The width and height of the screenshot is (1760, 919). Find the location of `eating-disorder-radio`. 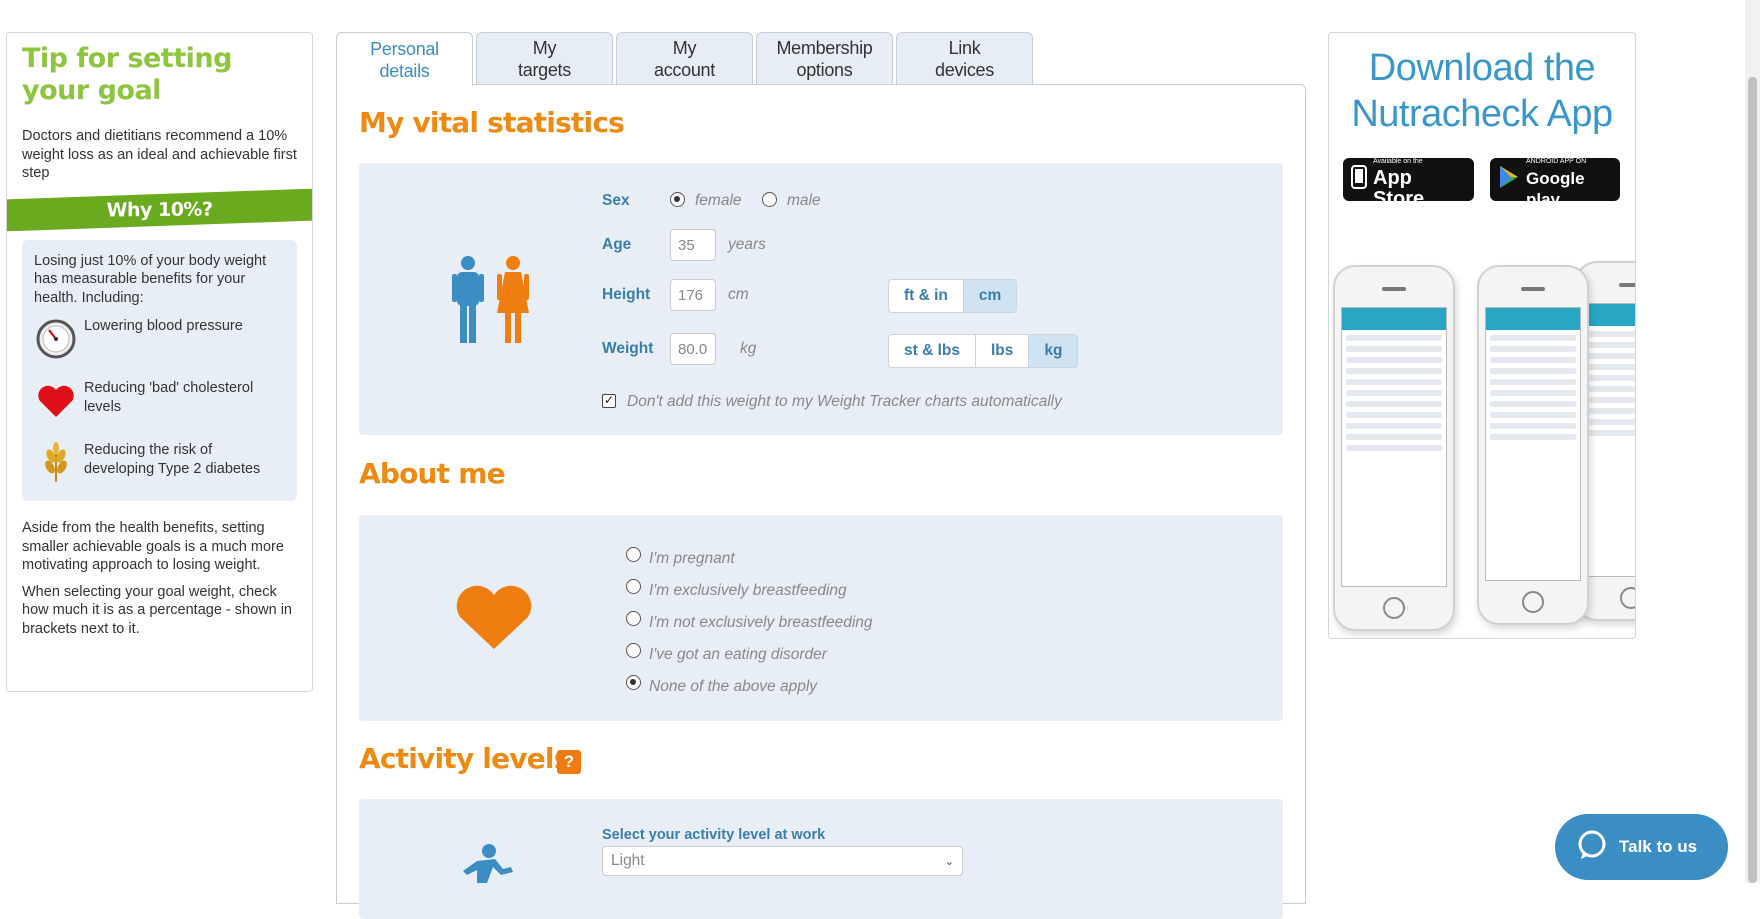

eating-disorder-radio is located at coordinates (633, 650).